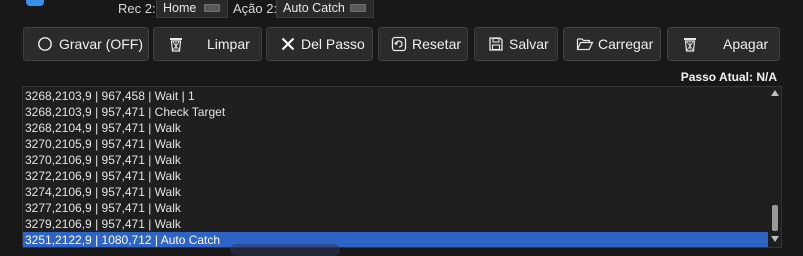 The image size is (803, 256). What do you see at coordinates (496, 44) in the screenshot?
I see `floppy-disk-icon` at bounding box center [496, 44].